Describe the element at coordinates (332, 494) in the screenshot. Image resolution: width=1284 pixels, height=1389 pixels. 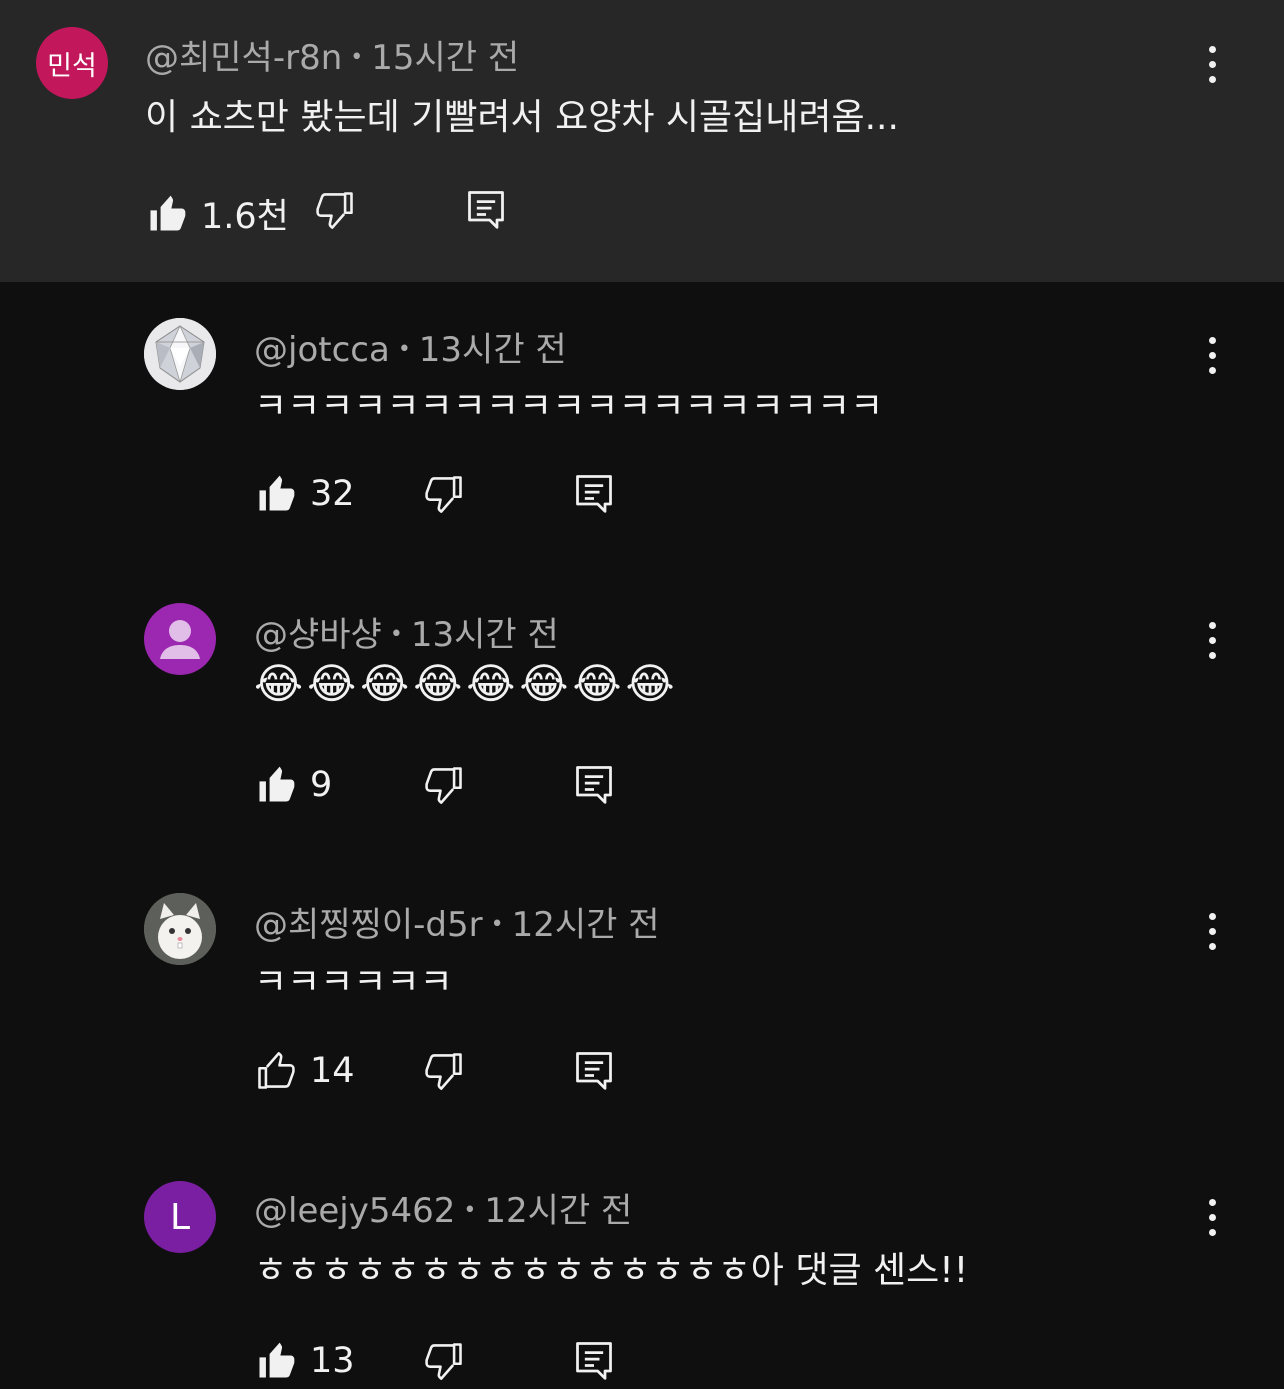
I see `like-count: 32` at that location.